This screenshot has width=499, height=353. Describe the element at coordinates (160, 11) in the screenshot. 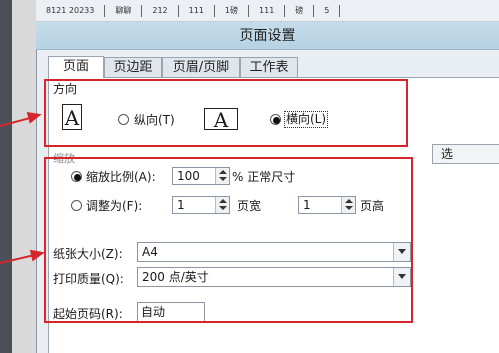

I see `sheet-column-text: 212` at that location.